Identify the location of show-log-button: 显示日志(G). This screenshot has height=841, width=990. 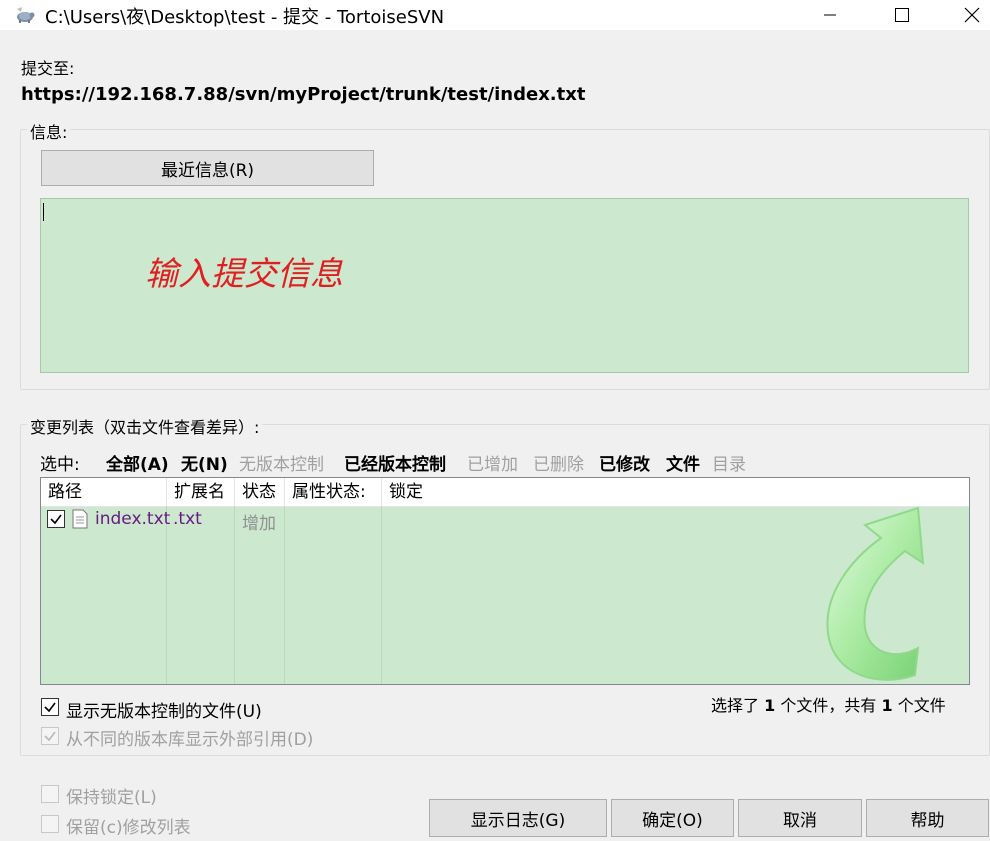
(518, 818).